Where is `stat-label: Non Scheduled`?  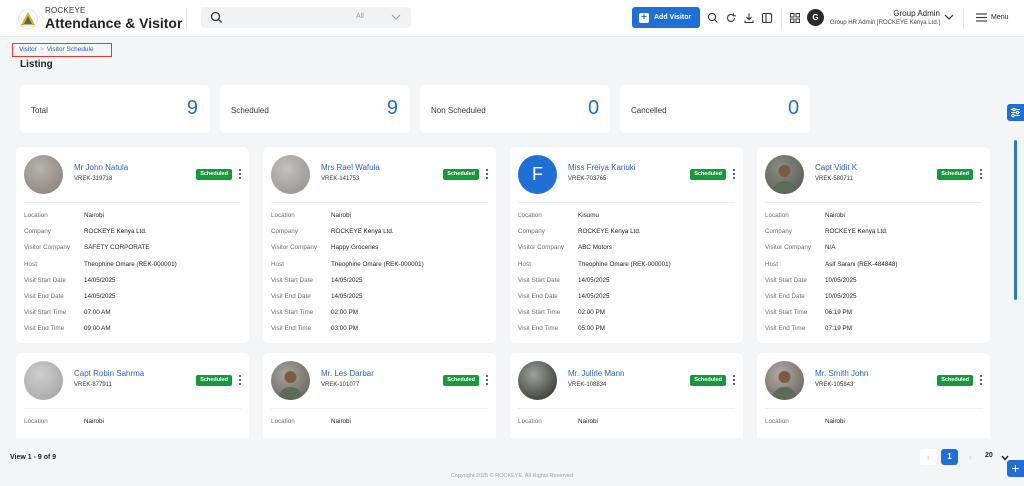 stat-label: Non Scheduled is located at coordinates (458, 110).